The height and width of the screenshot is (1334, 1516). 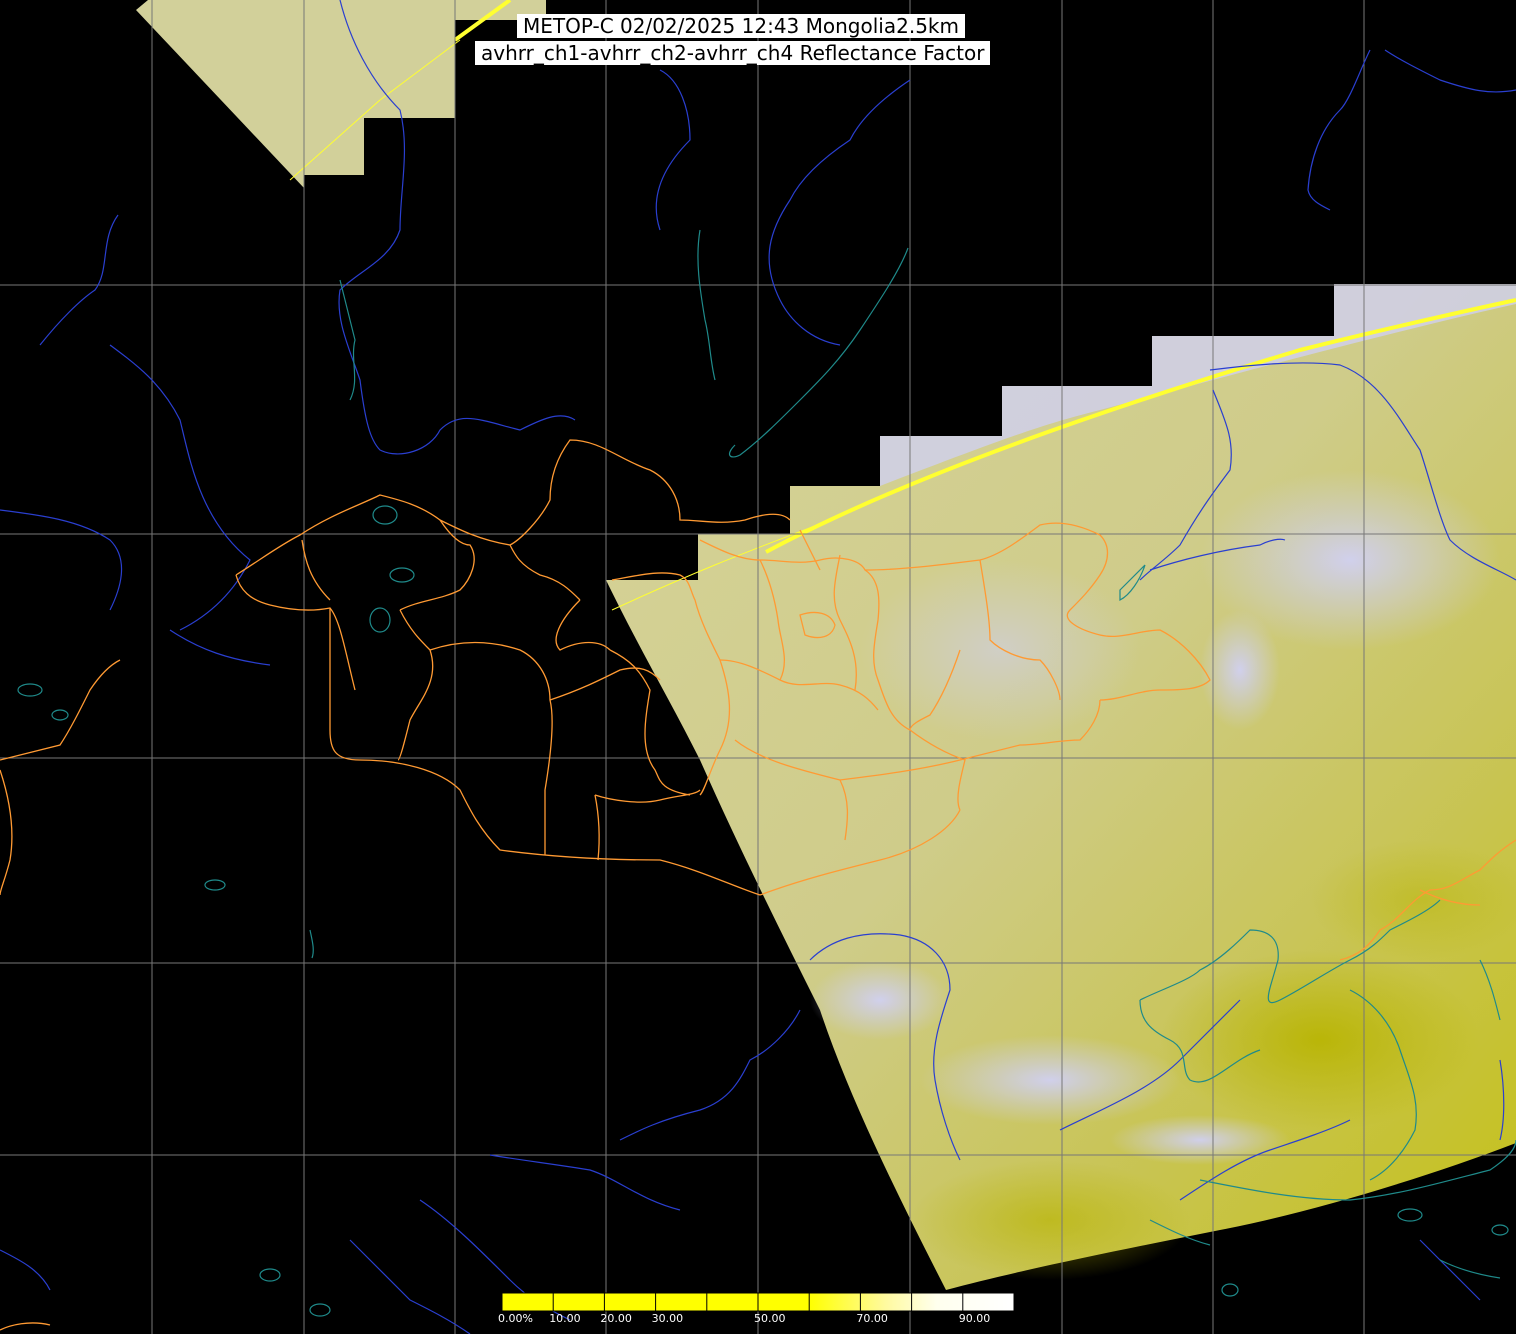 What do you see at coordinates (616, 1318) in the screenshot?
I see `colorbar-label-2: 20.00` at bounding box center [616, 1318].